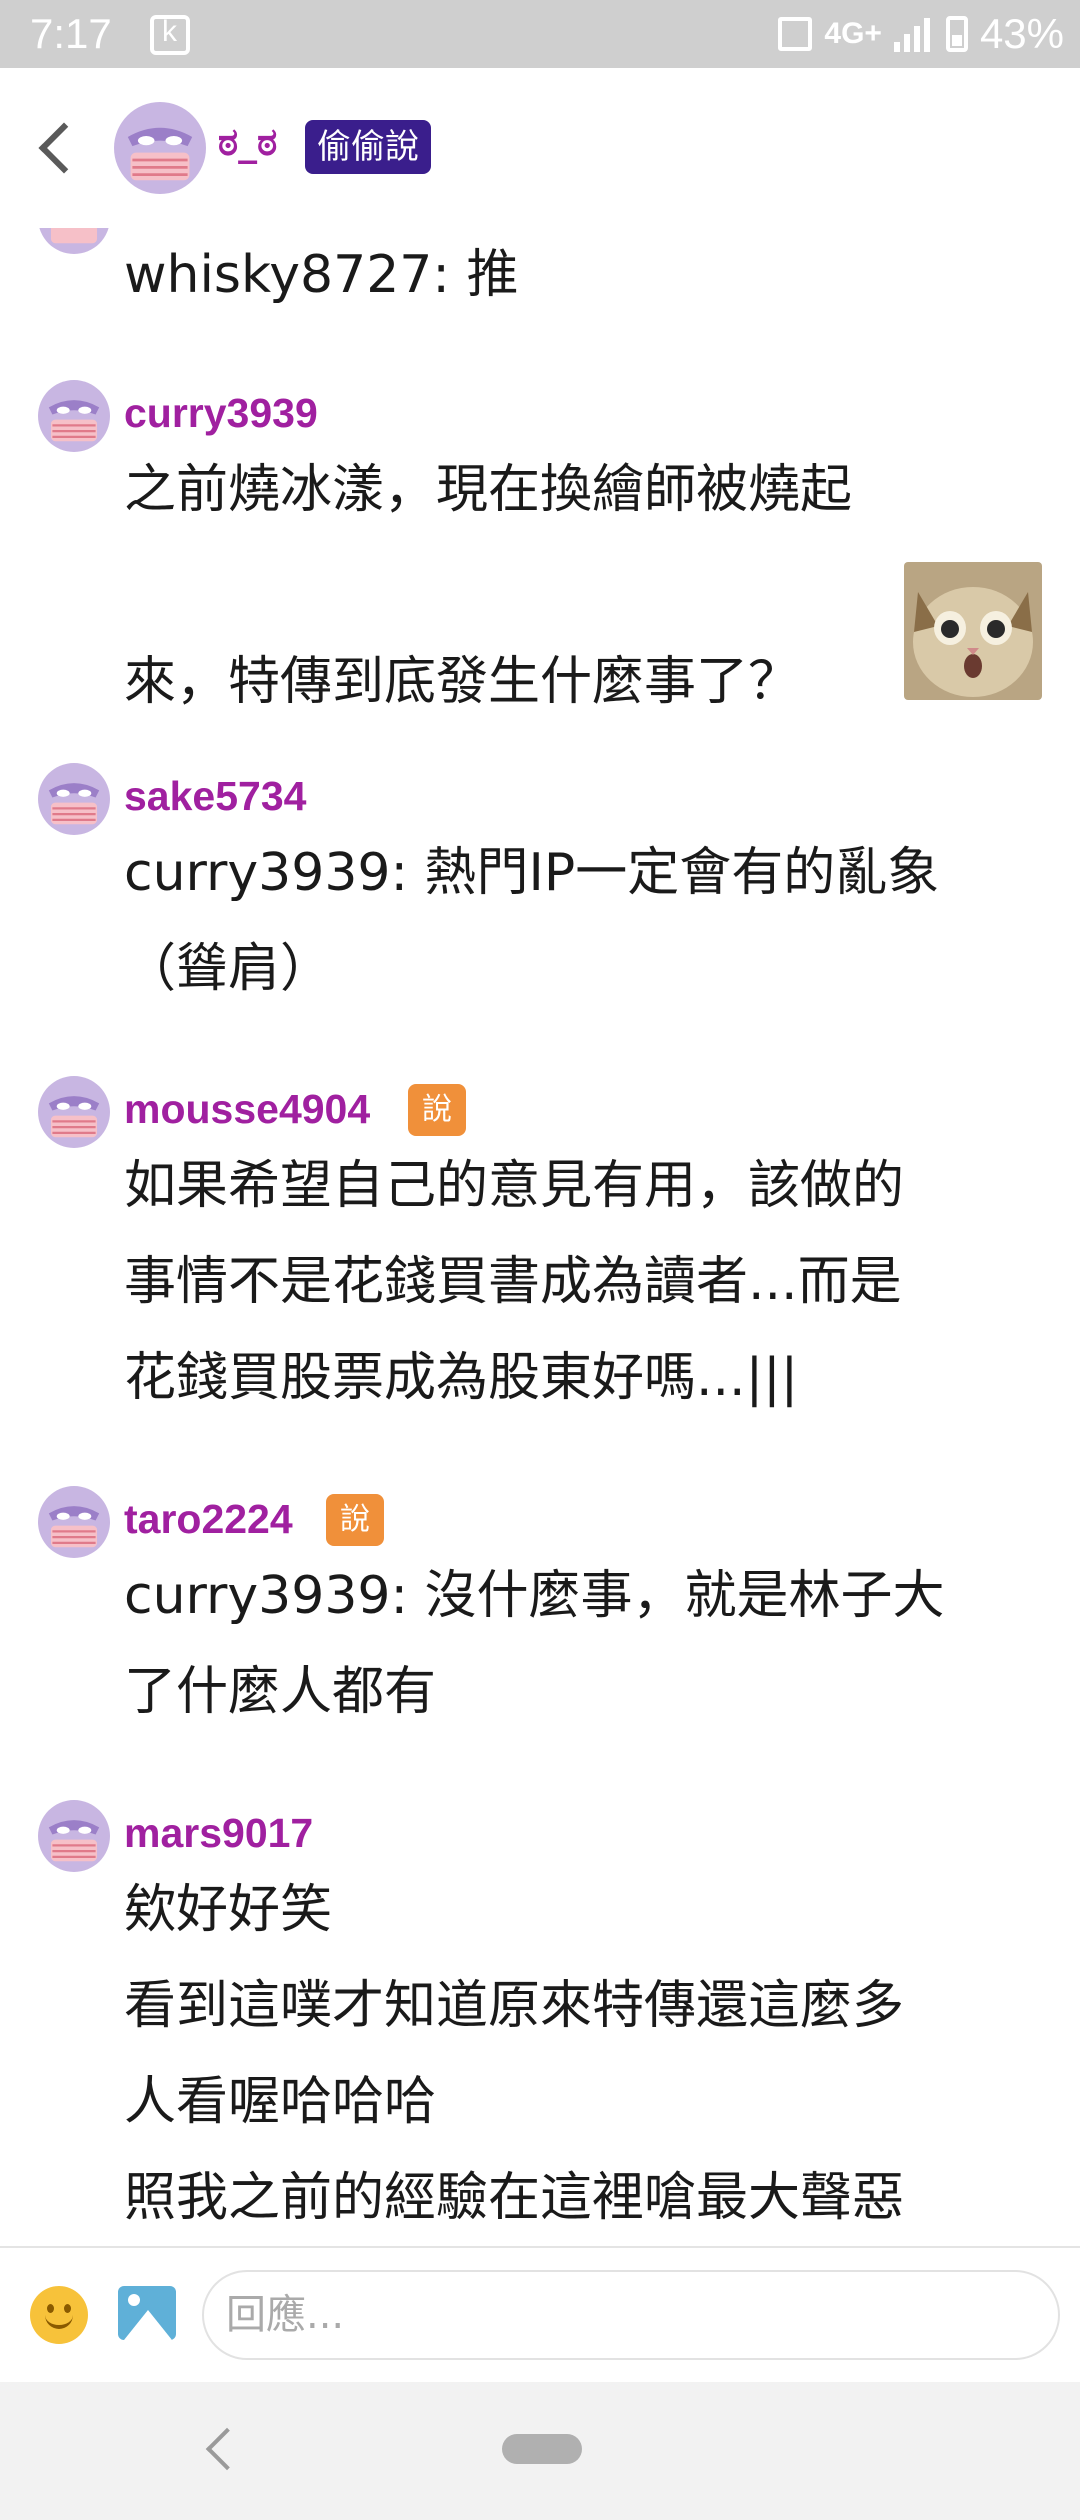  Describe the element at coordinates (208, 1519) in the screenshot. I see `comment-username: taro2224` at that location.